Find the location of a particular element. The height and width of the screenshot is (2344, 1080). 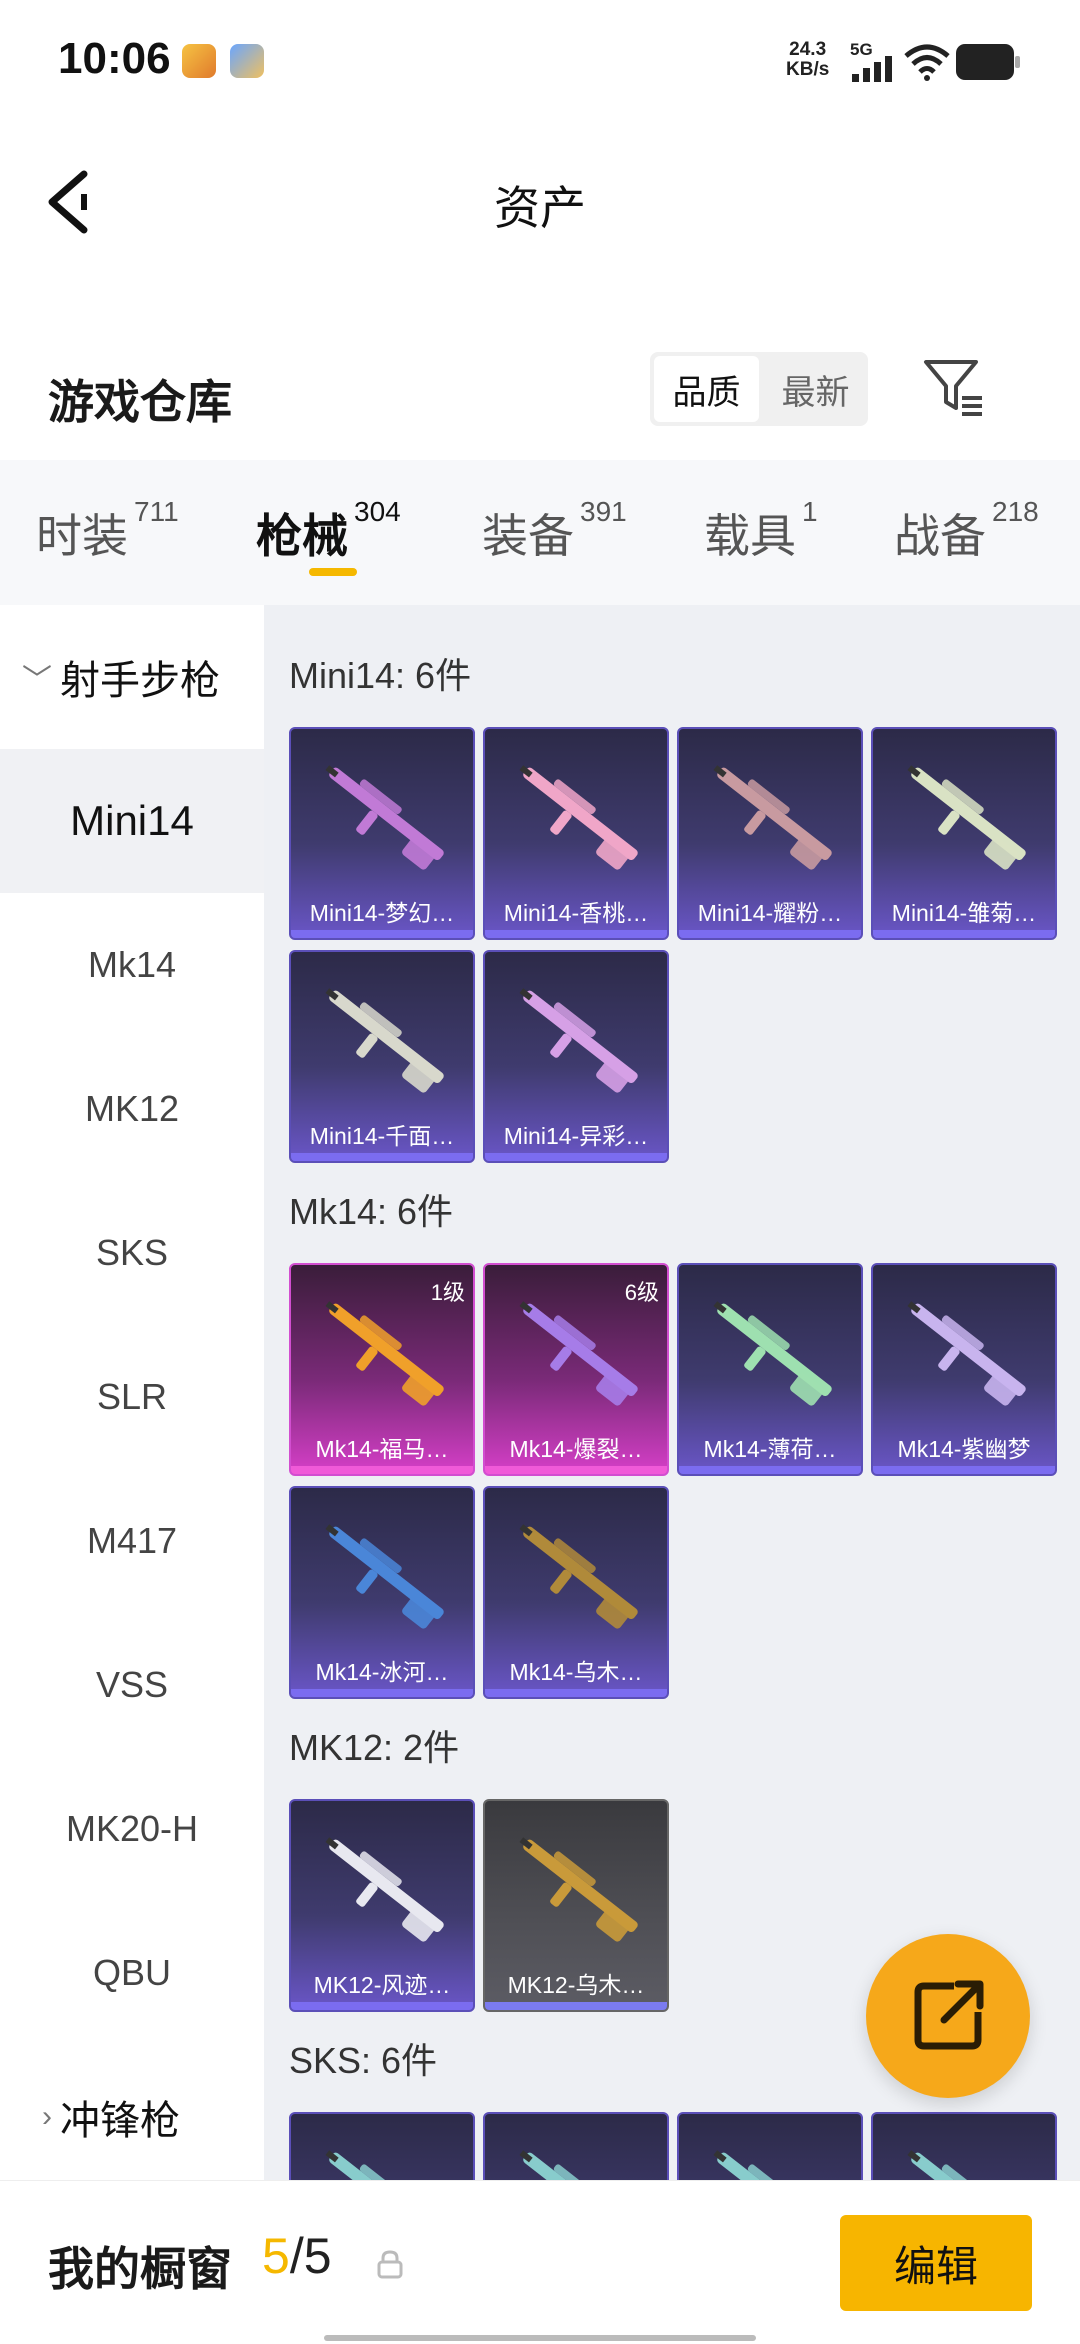

weapon-name: Mk14-紫幽梦 is located at coordinates (964, 1449).